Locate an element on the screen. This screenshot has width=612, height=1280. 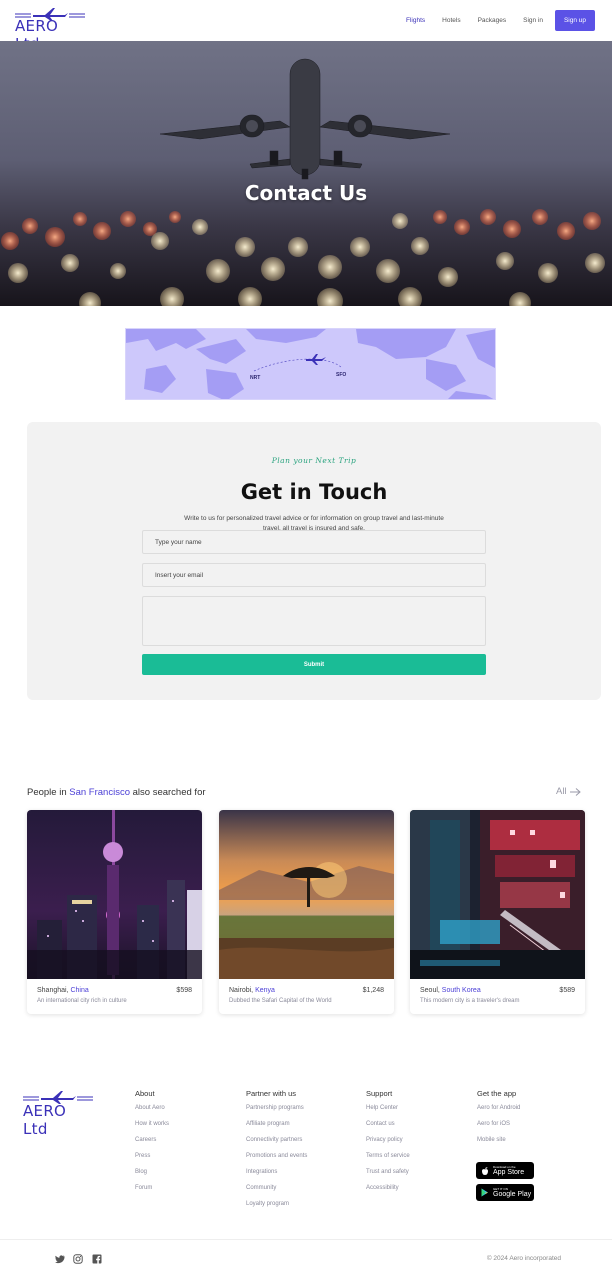
footer-link: Mobile site is located at coordinates (498, 1140).